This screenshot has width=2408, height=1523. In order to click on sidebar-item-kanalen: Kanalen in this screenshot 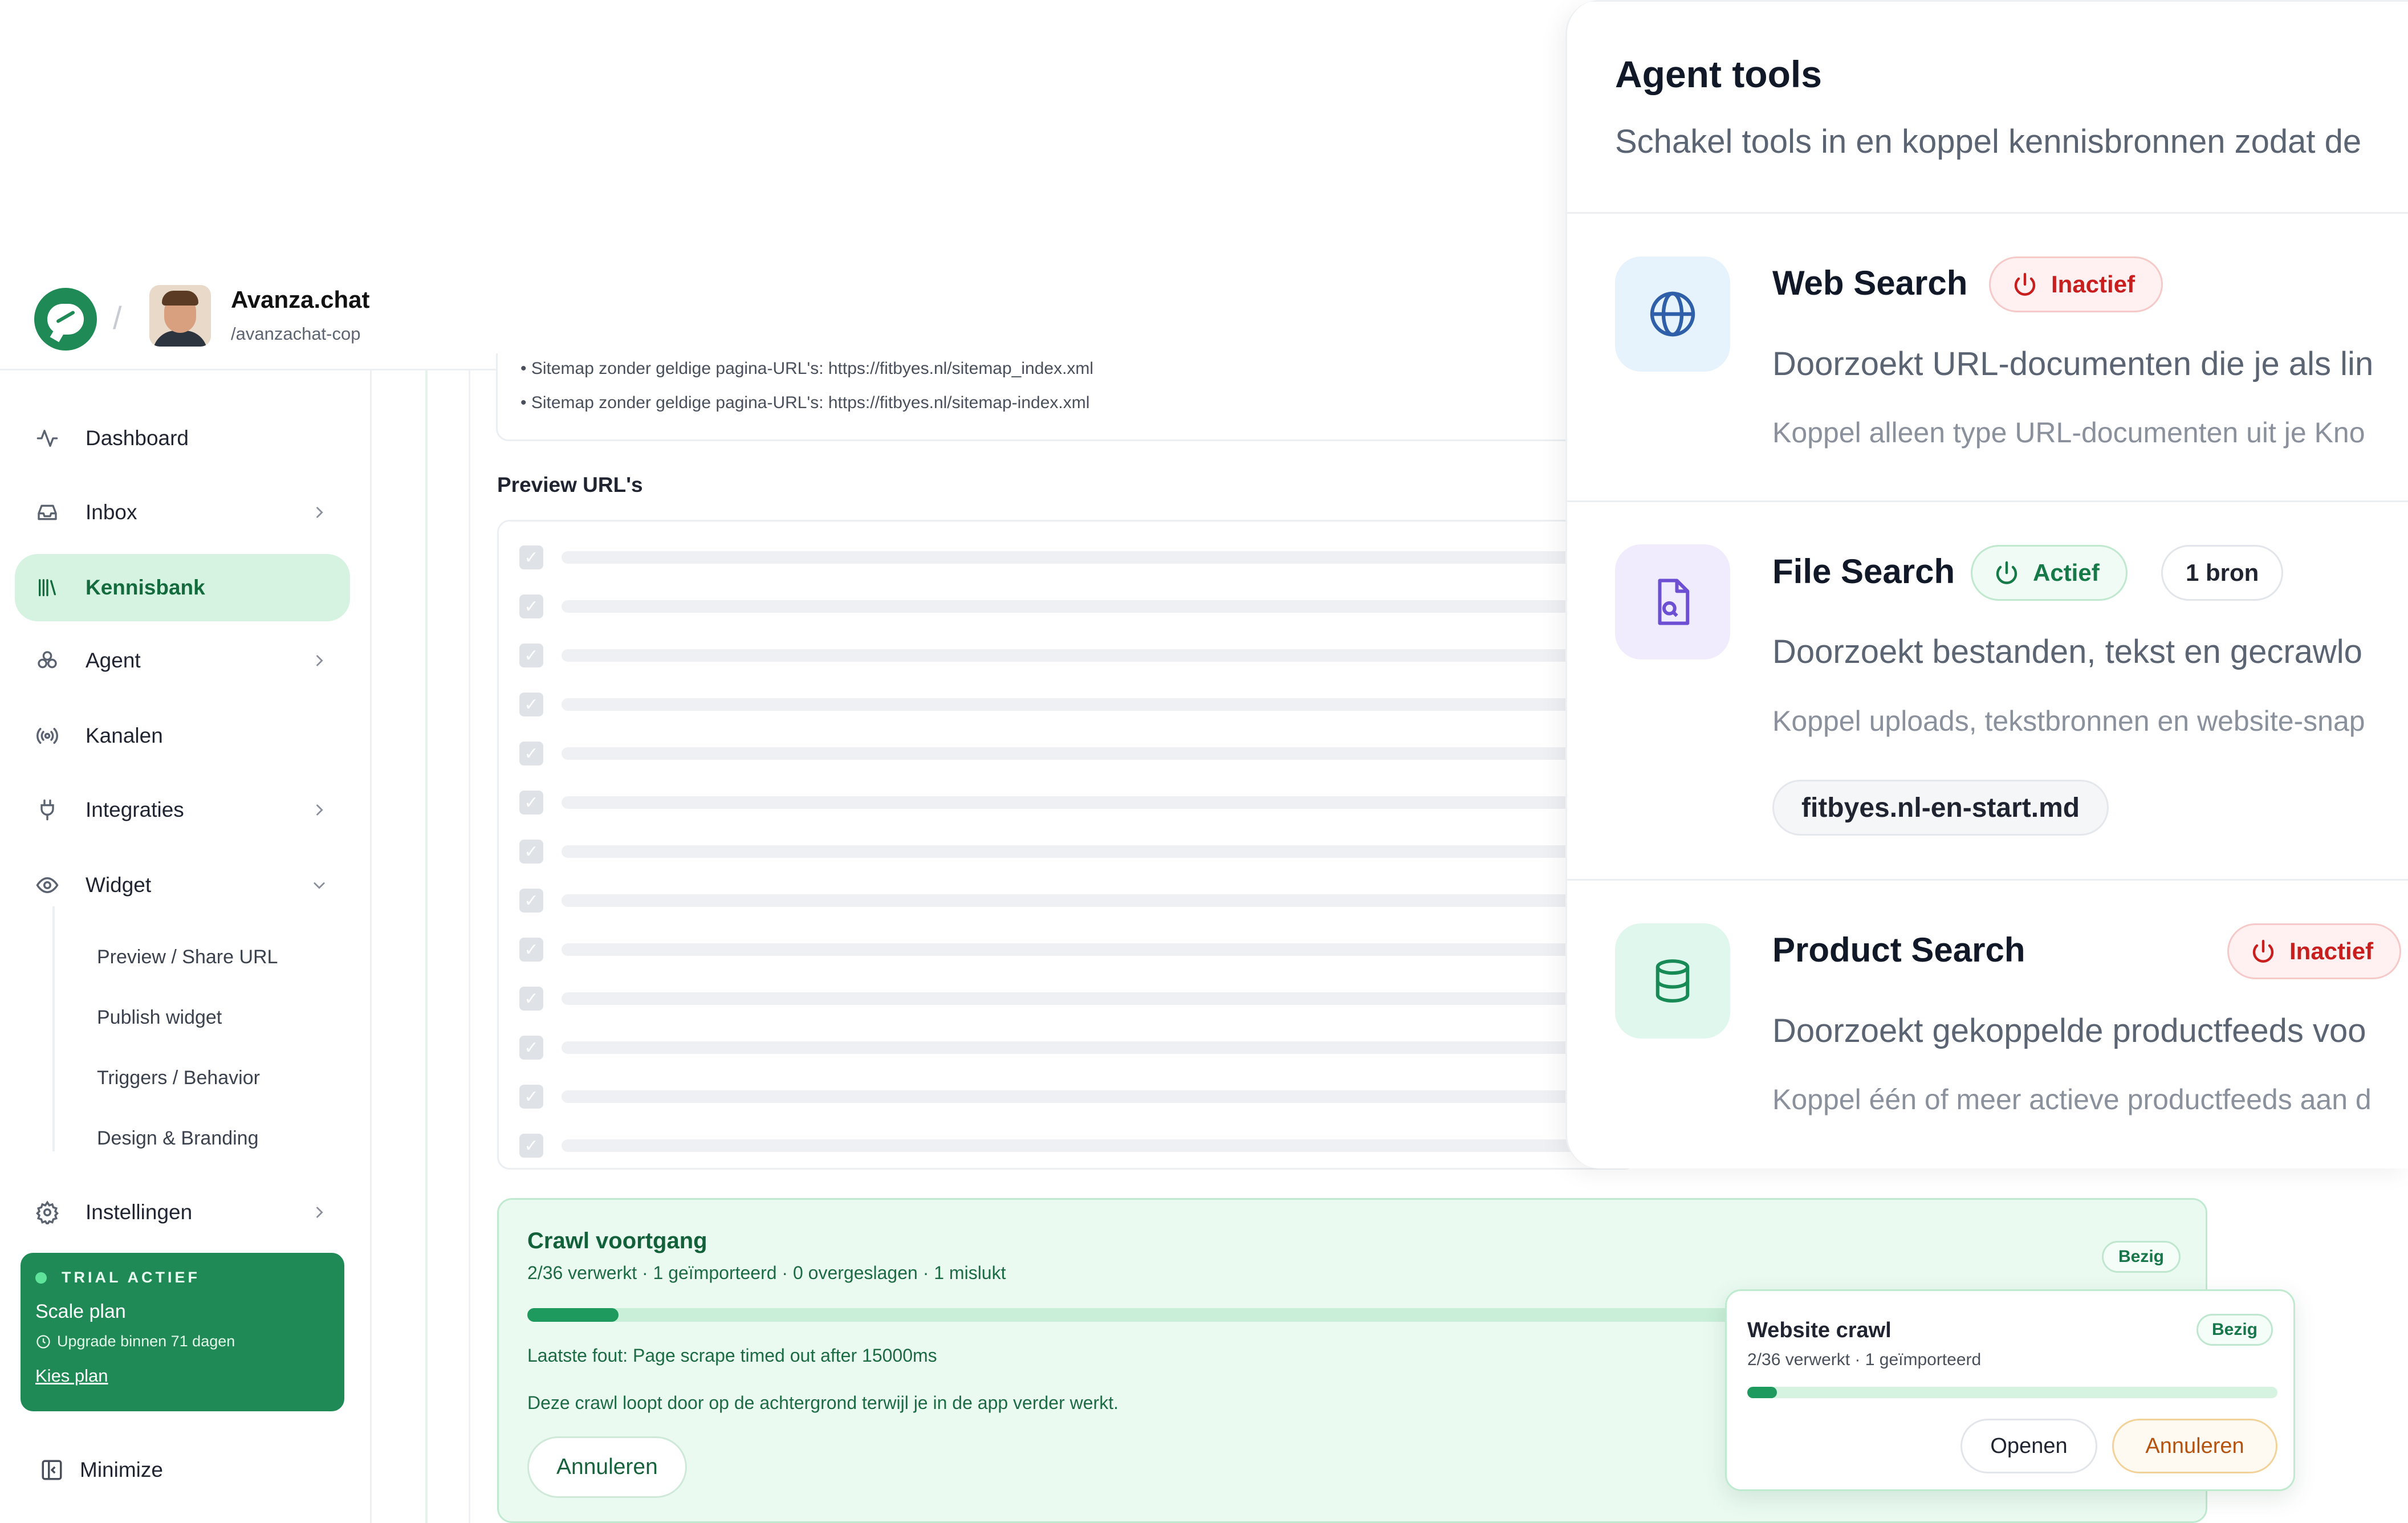, I will do `click(182, 735)`.